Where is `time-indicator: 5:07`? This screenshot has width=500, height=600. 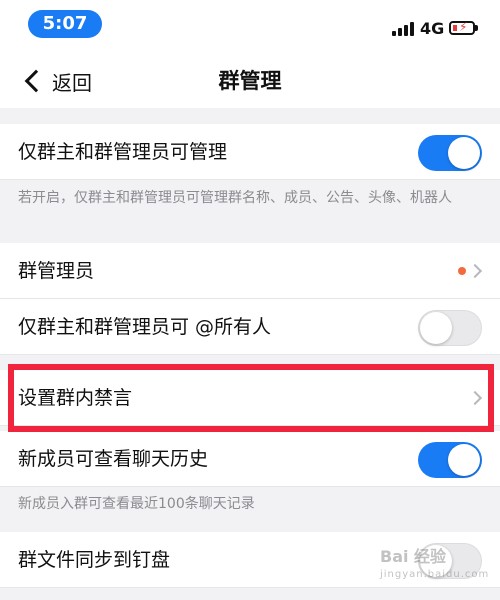
time-indicator: 5:07 is located at coordinates (65, 24).